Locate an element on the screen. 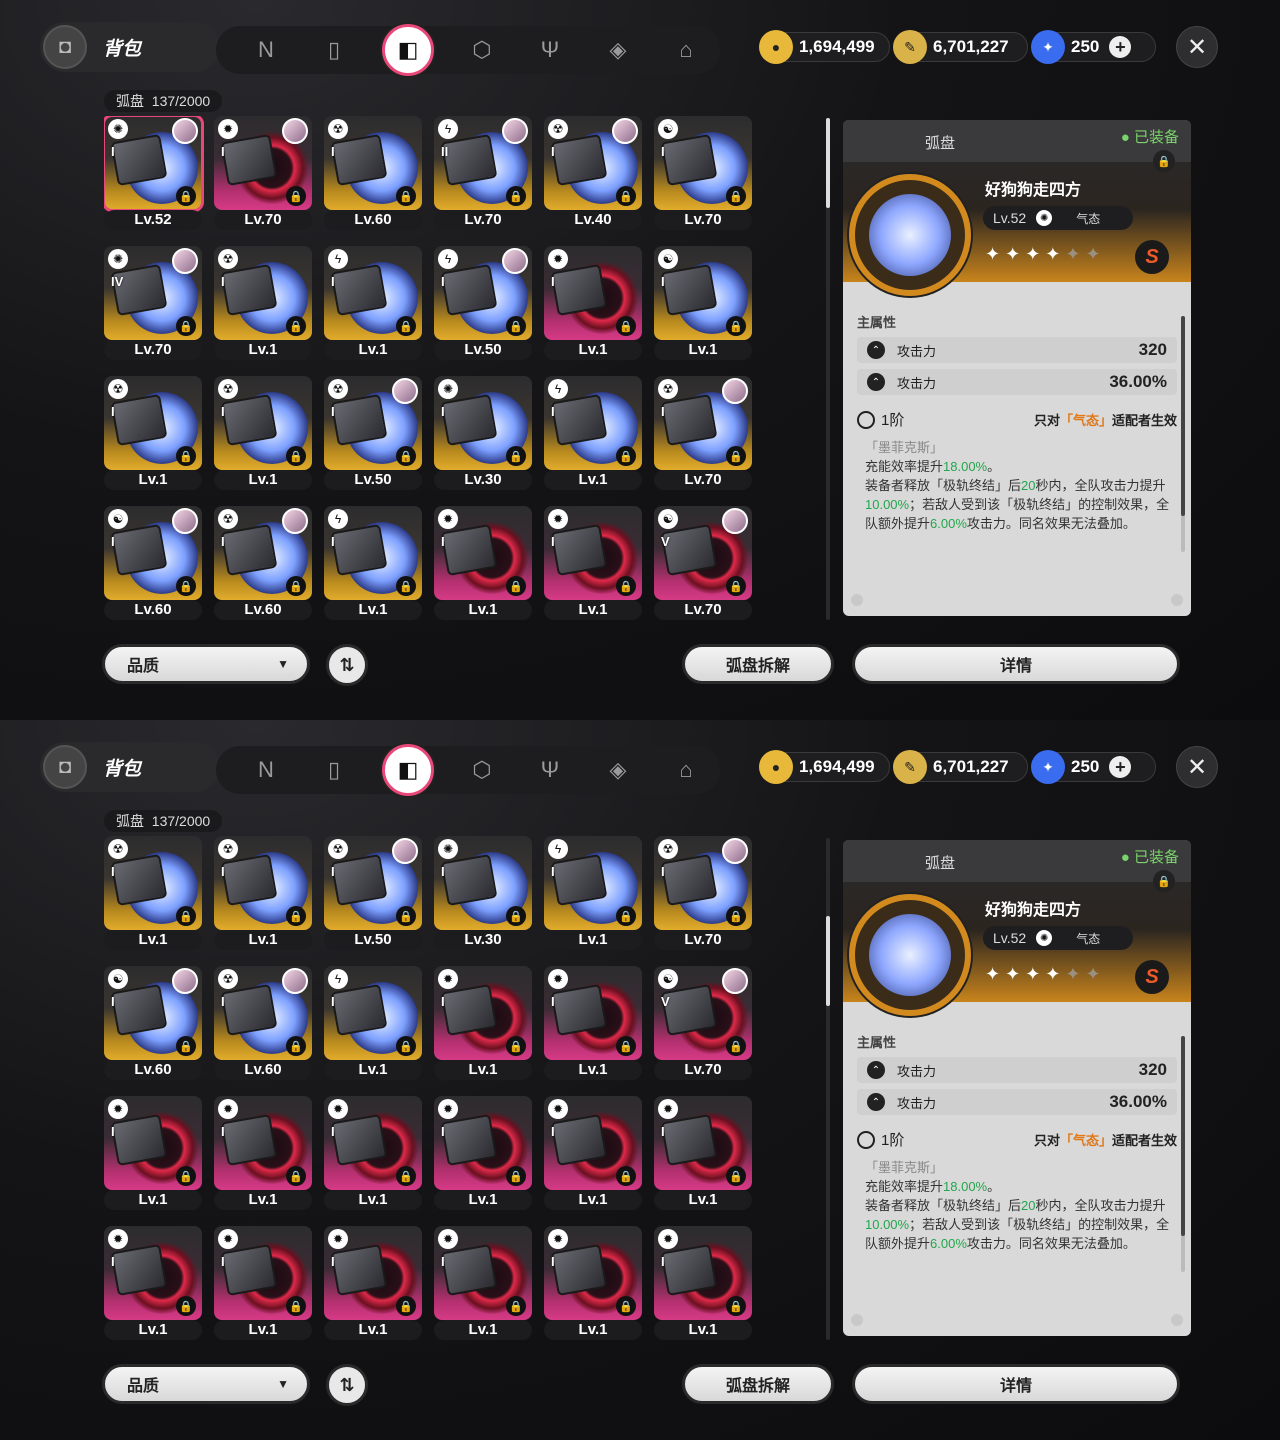 The width and height of the screenshot is (1280, 1440). tab-box: ⬡ is located at coordinates (482, 50).